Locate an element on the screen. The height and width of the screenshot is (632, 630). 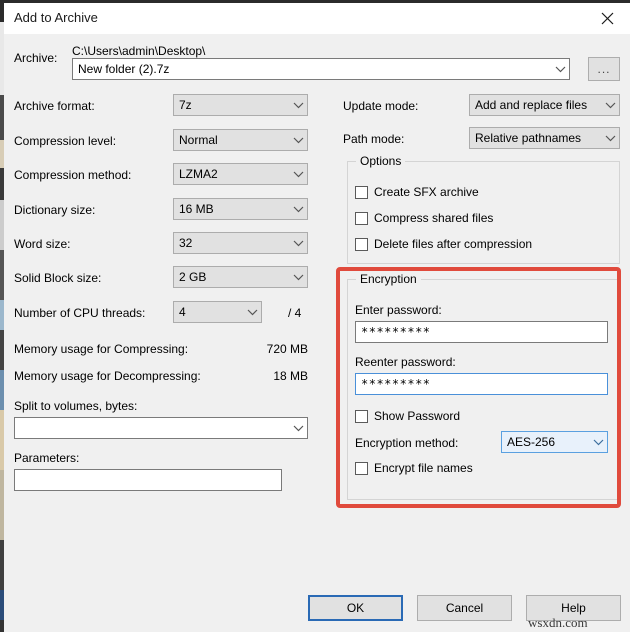
memory-decompressing-label: Memory usage for Decompressing: is located at coordinates (107, 376).